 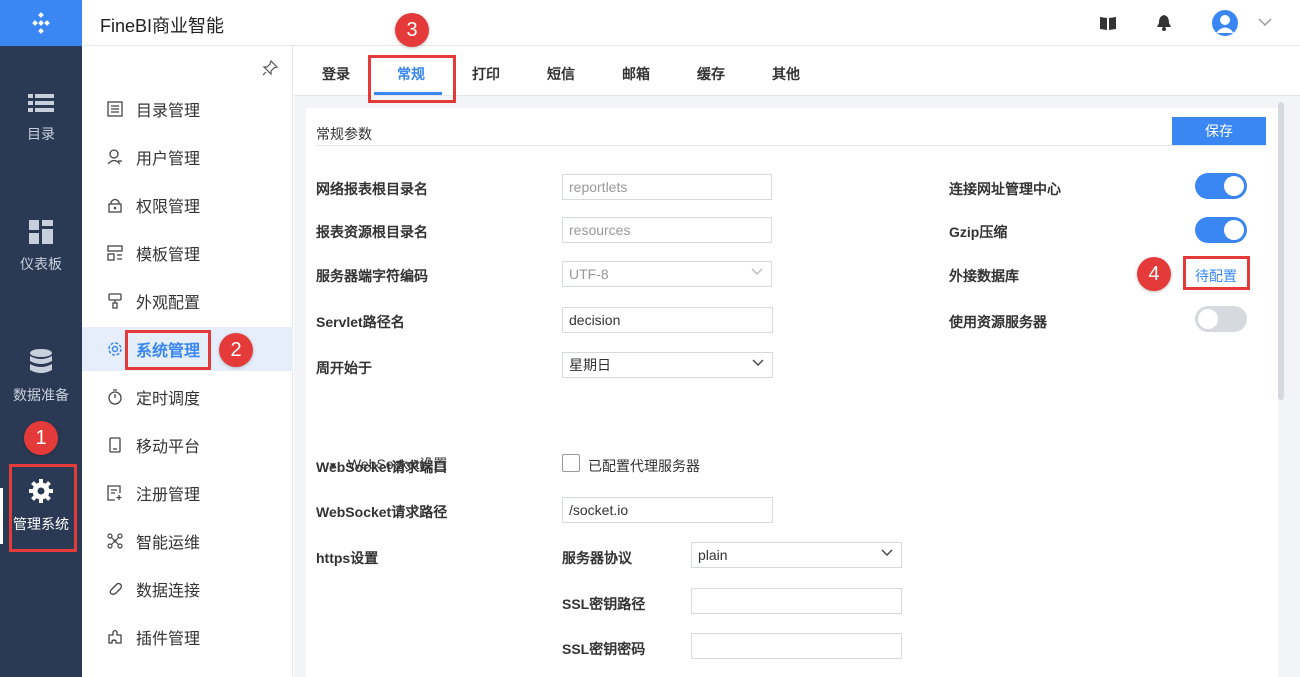 What do you see at coordinates (115, 445) in the screenshot?
I see `mobile-icon` at bounding box center [115, 445].